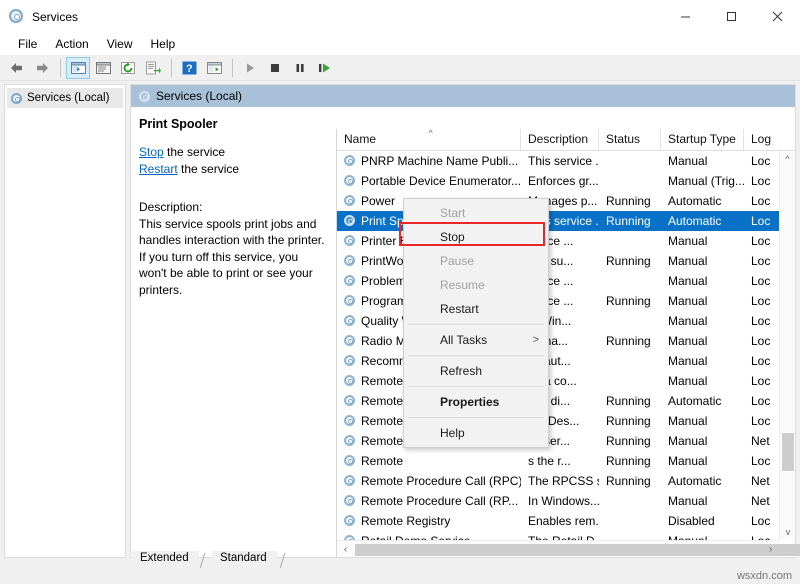  What do you see at coordinates (151, 152) in the screenshot?
I see `stop-service-link: Stop` at bounding box center [151, 152].